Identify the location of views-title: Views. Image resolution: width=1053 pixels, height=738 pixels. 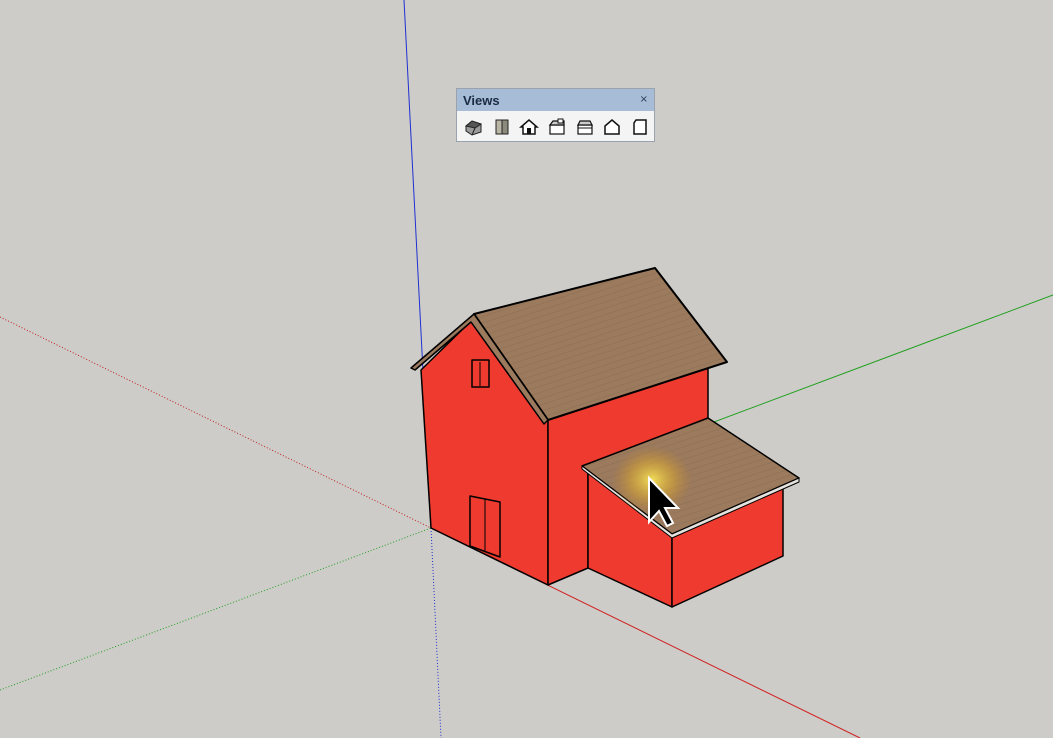
(481, 100).